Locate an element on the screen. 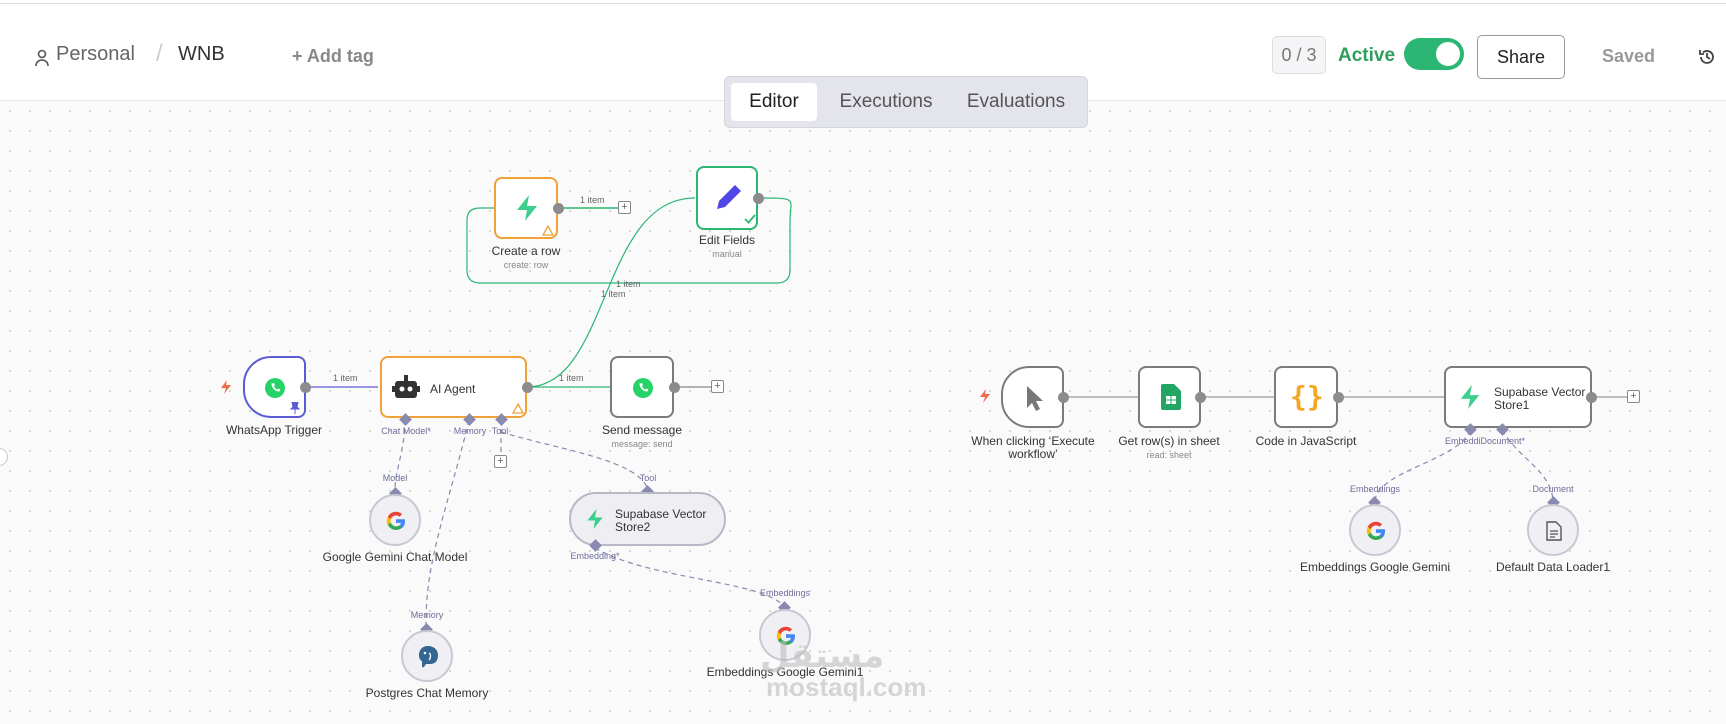 The height and width of the screenshot is (724, 1726). node-title: Get row(s) in sheet is located at coordinates (1169, 441).